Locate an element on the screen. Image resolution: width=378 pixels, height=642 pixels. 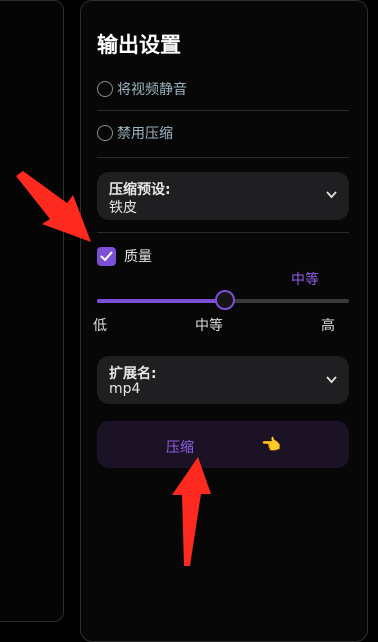
compress-button-label: 压缩 is located at coordinates (180, 448).